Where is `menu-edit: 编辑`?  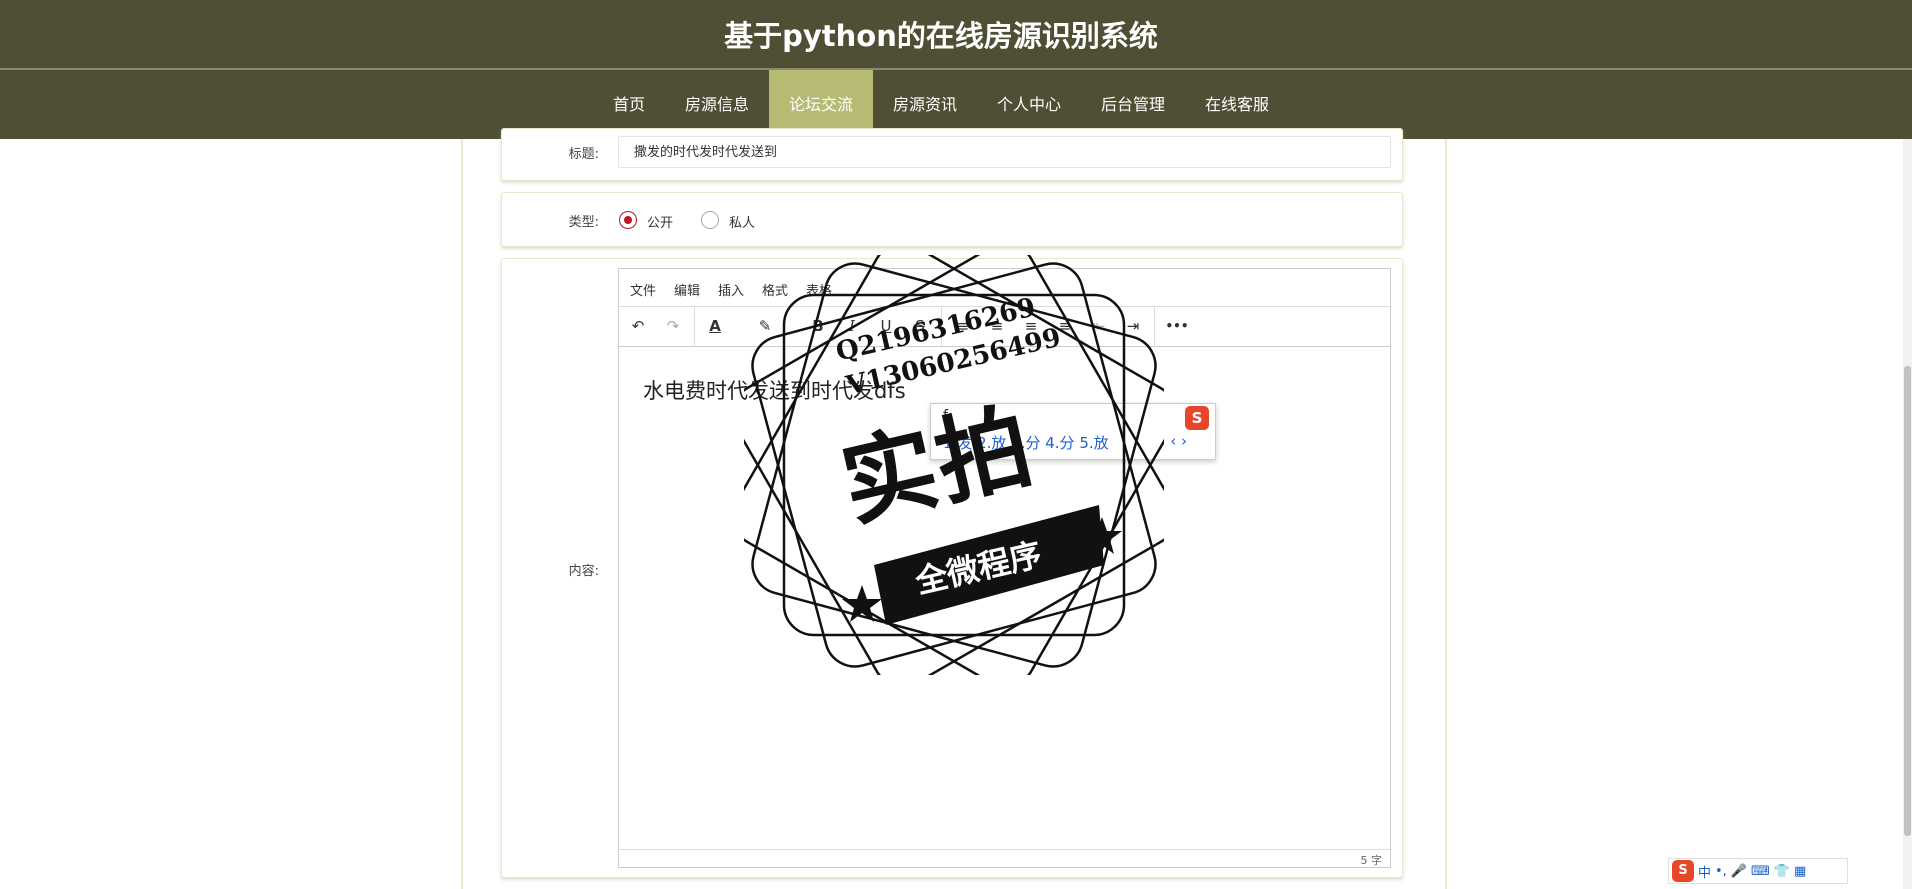
menu-edit: 编辑 is located at coordinates (687, 289).